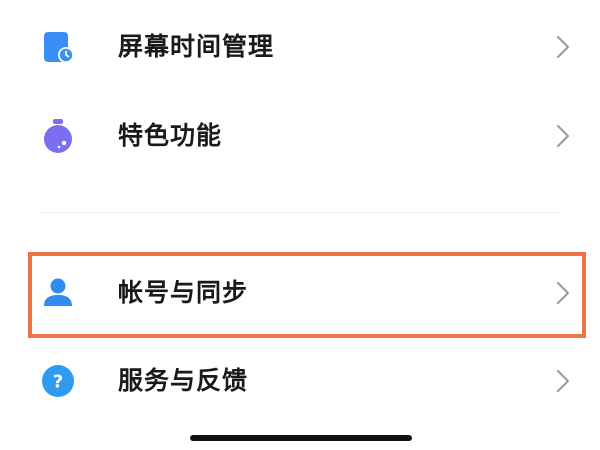 The image size is (600, 450). What do you see at coordinates (58, 293) in the screenshot?
I see `account-icon` at bounding box center [58, 293].